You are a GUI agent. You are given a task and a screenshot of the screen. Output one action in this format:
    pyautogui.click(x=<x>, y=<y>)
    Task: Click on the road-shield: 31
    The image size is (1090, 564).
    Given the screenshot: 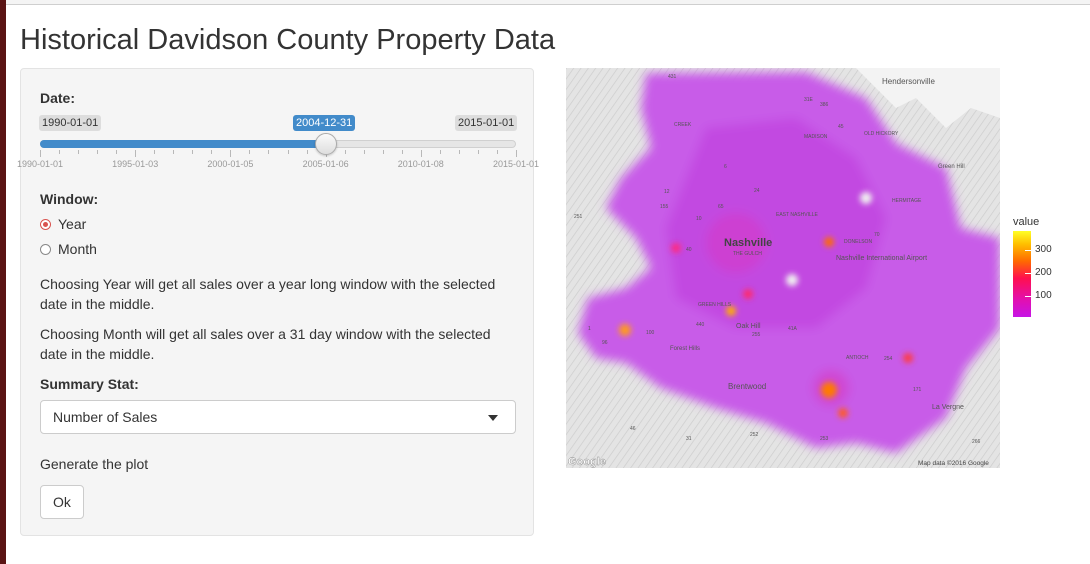 What is the action you would take?
    pyautogui.click(x=689, y=439)
    